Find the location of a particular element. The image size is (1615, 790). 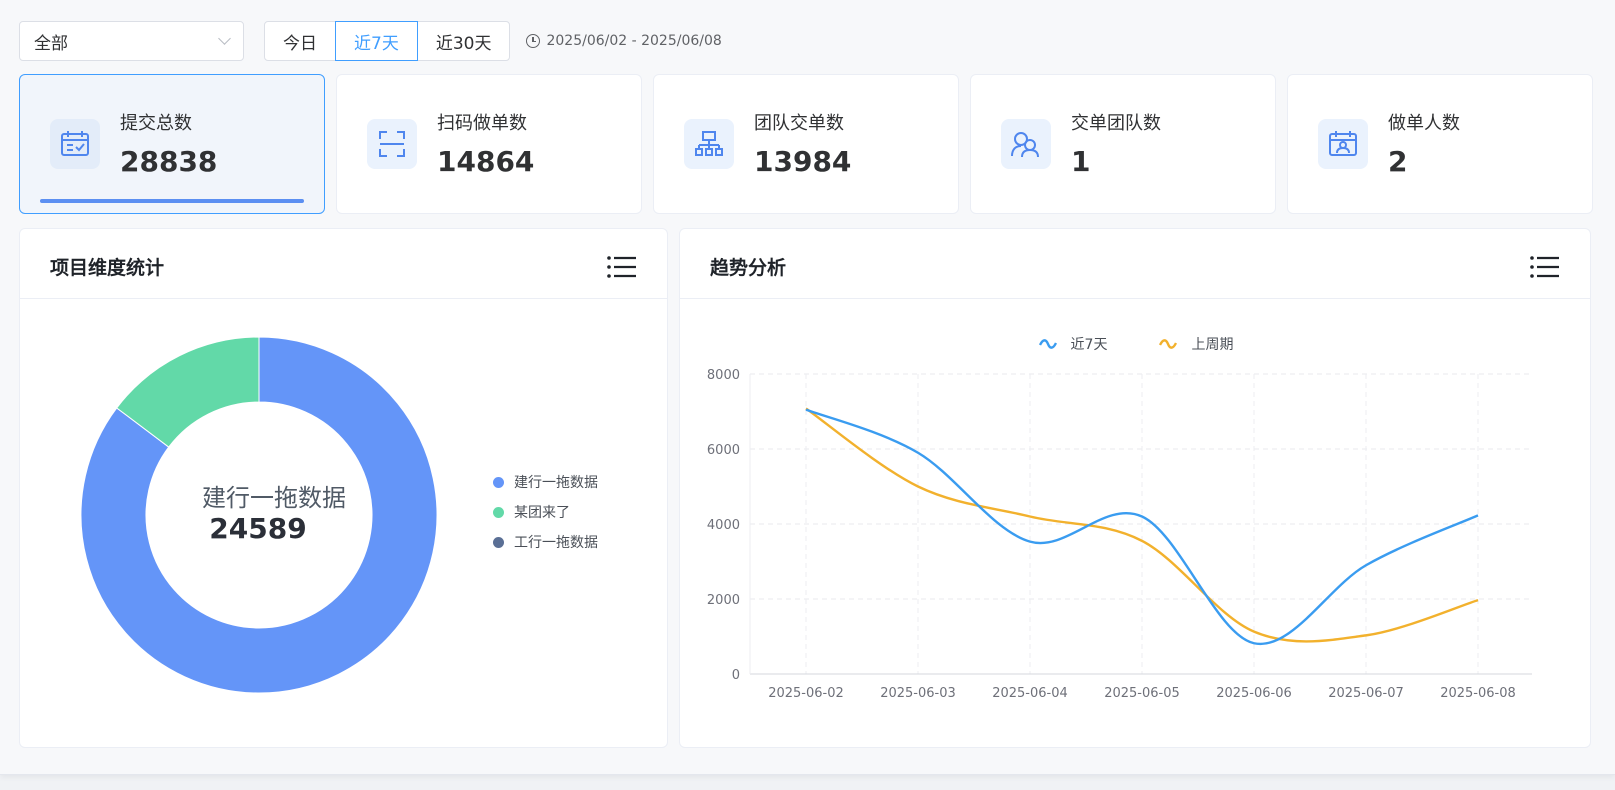

x-tick-label: 2025-06-05 is located at coordinates (1142, 693).